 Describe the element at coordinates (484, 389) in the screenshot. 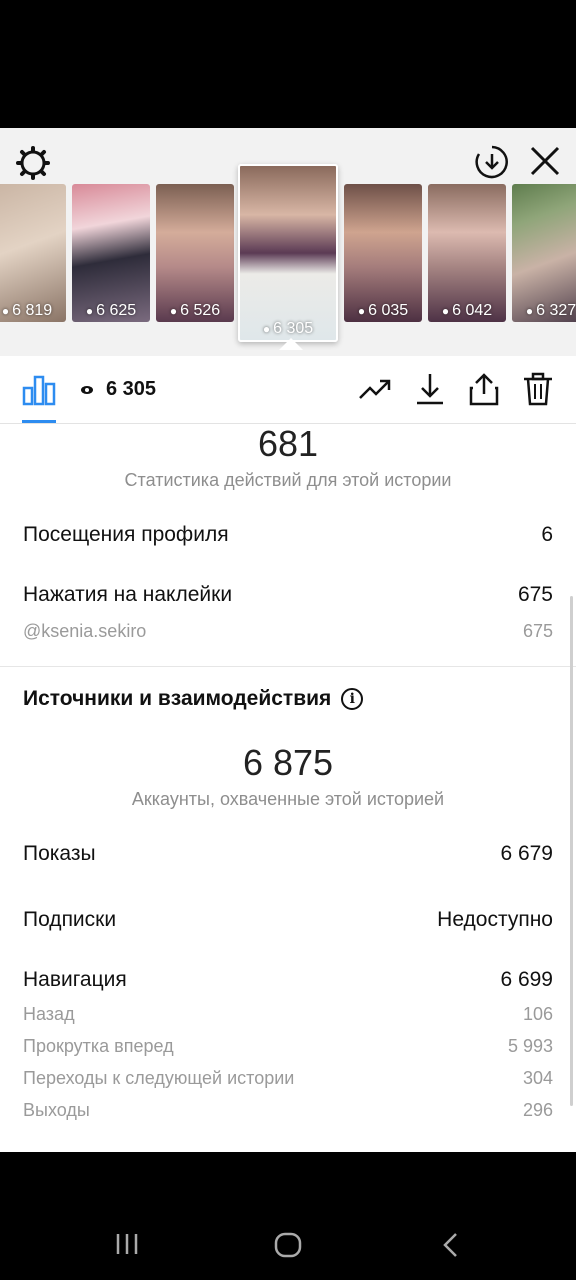

I see `share-icon` at that location.